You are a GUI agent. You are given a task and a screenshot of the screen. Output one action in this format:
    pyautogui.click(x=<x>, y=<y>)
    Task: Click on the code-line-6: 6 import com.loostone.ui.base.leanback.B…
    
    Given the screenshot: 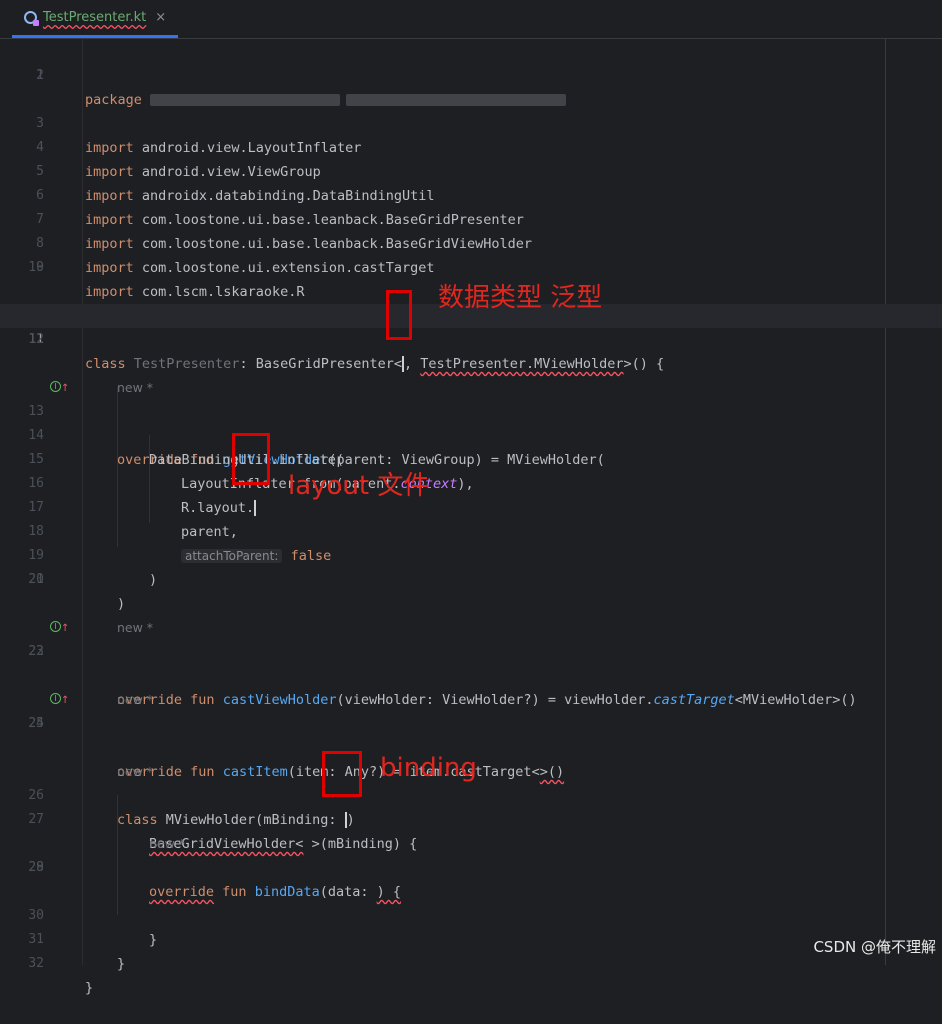 What is the action you would take?
    pyautogui.click(x=471, y=194)
    